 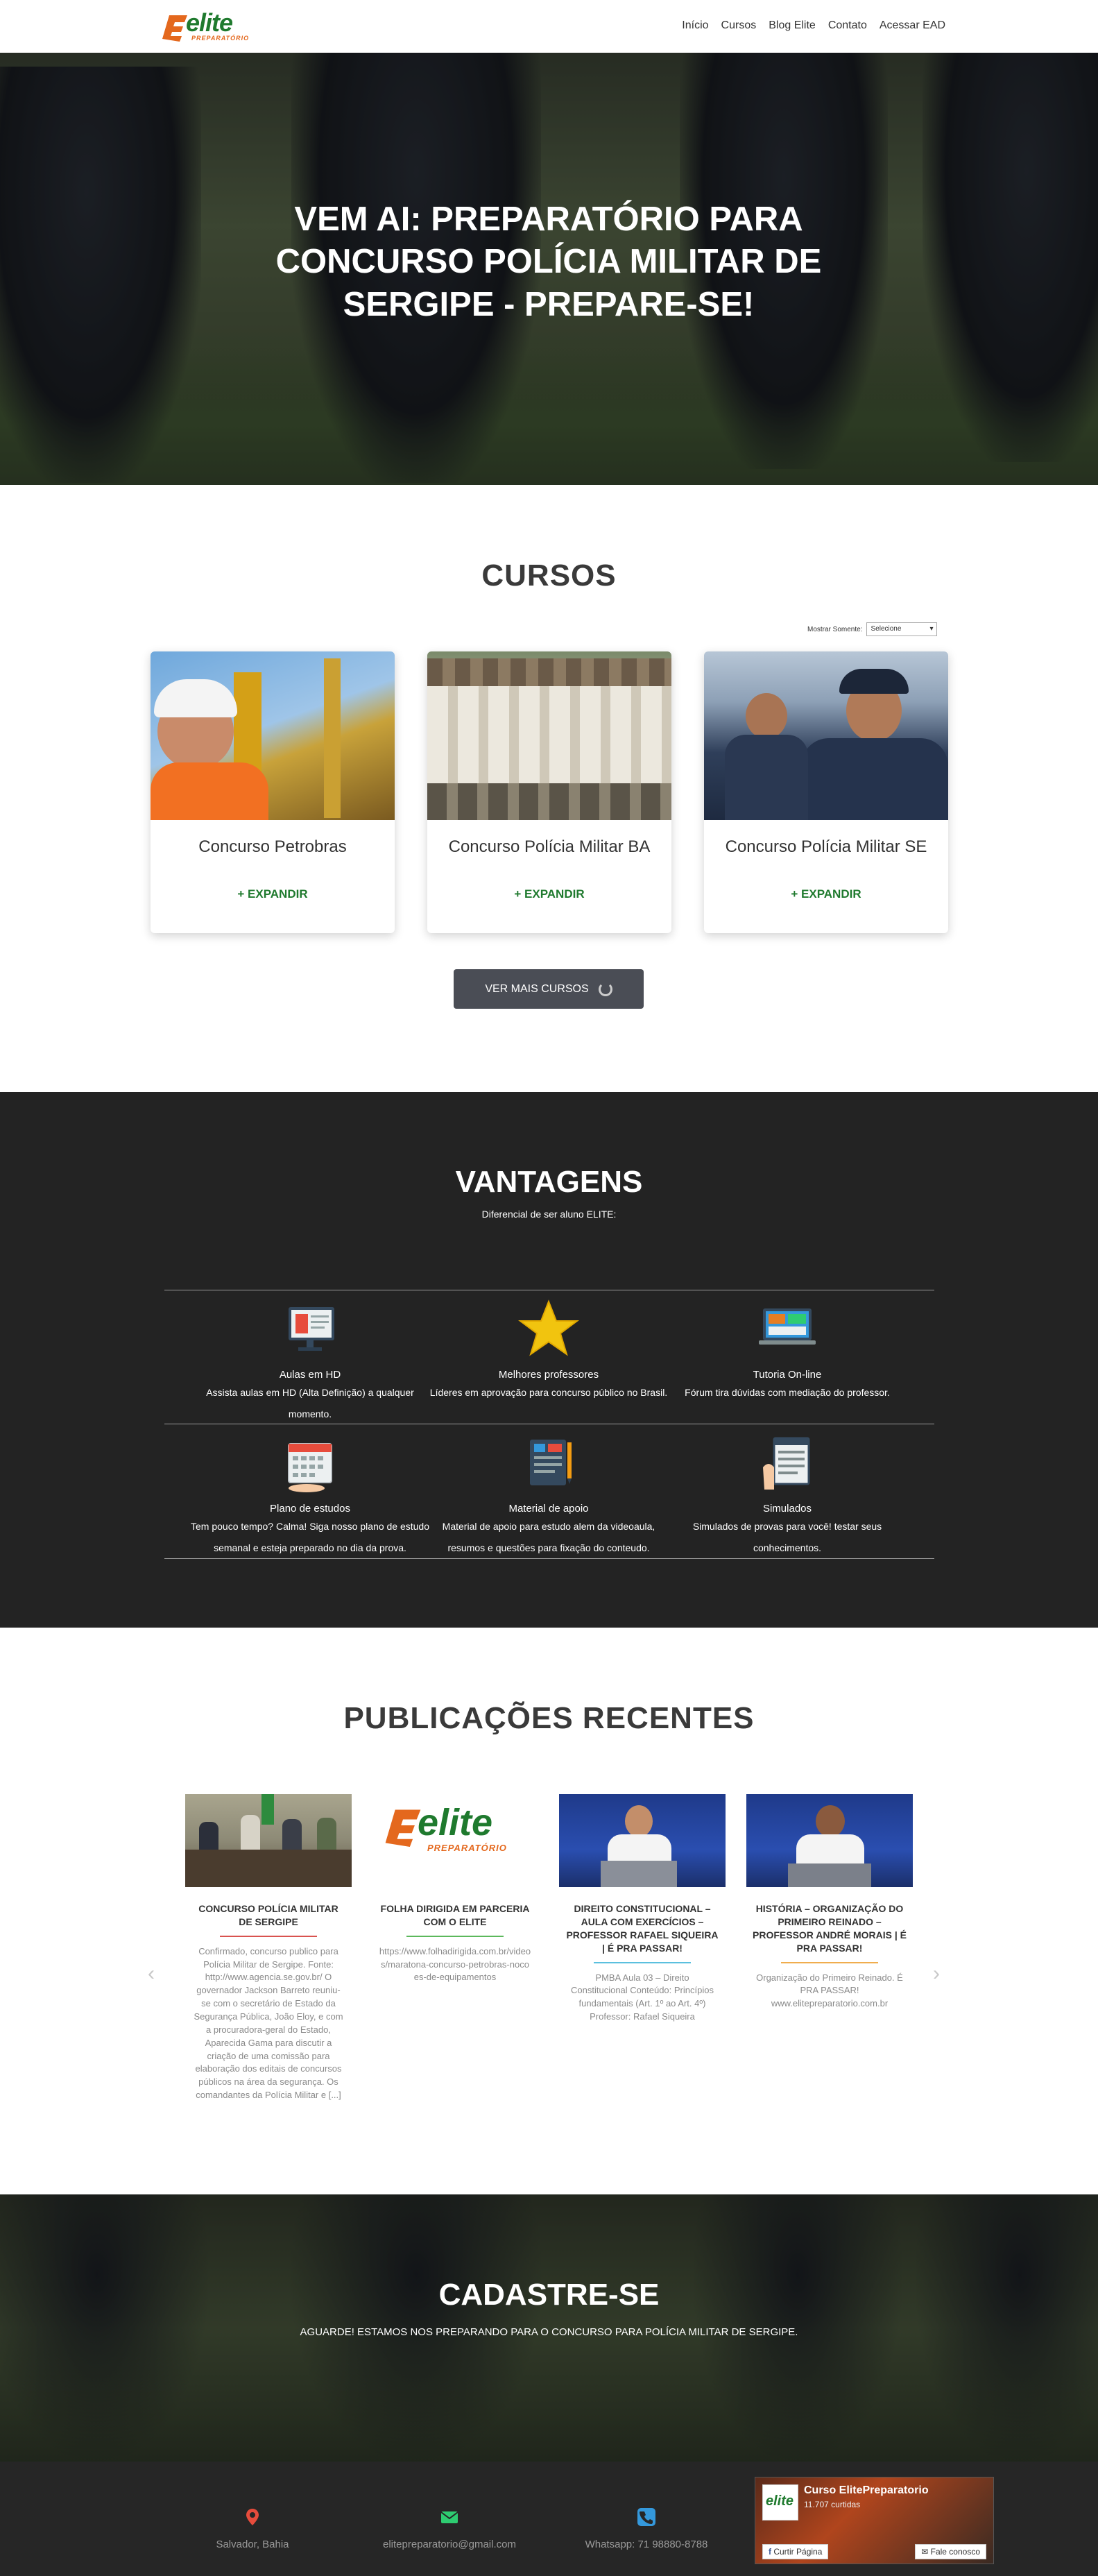 I want to click on exam-icon, so click(x=787, y=1463).